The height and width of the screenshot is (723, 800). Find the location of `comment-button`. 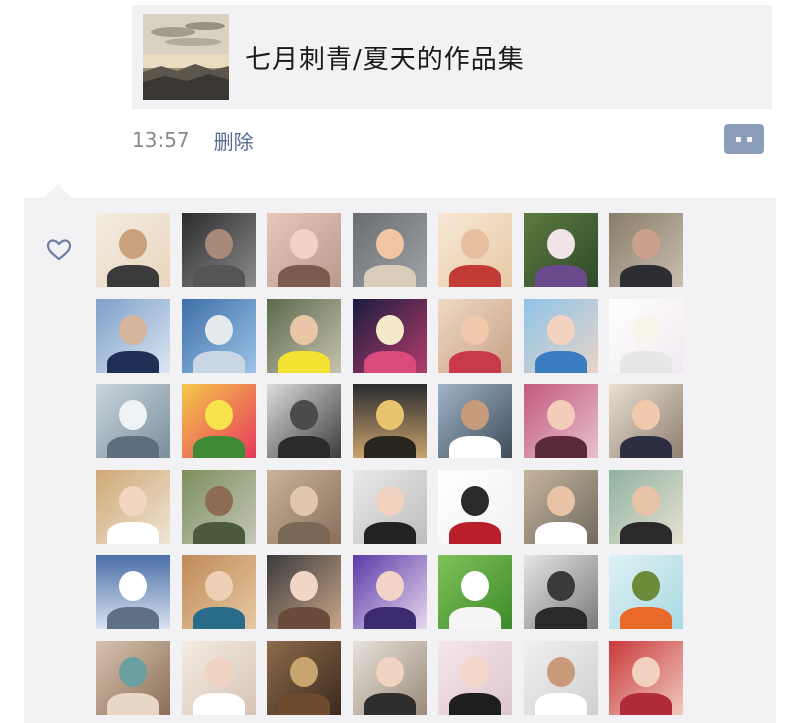

comment-button is located at coordinates (744, 139).